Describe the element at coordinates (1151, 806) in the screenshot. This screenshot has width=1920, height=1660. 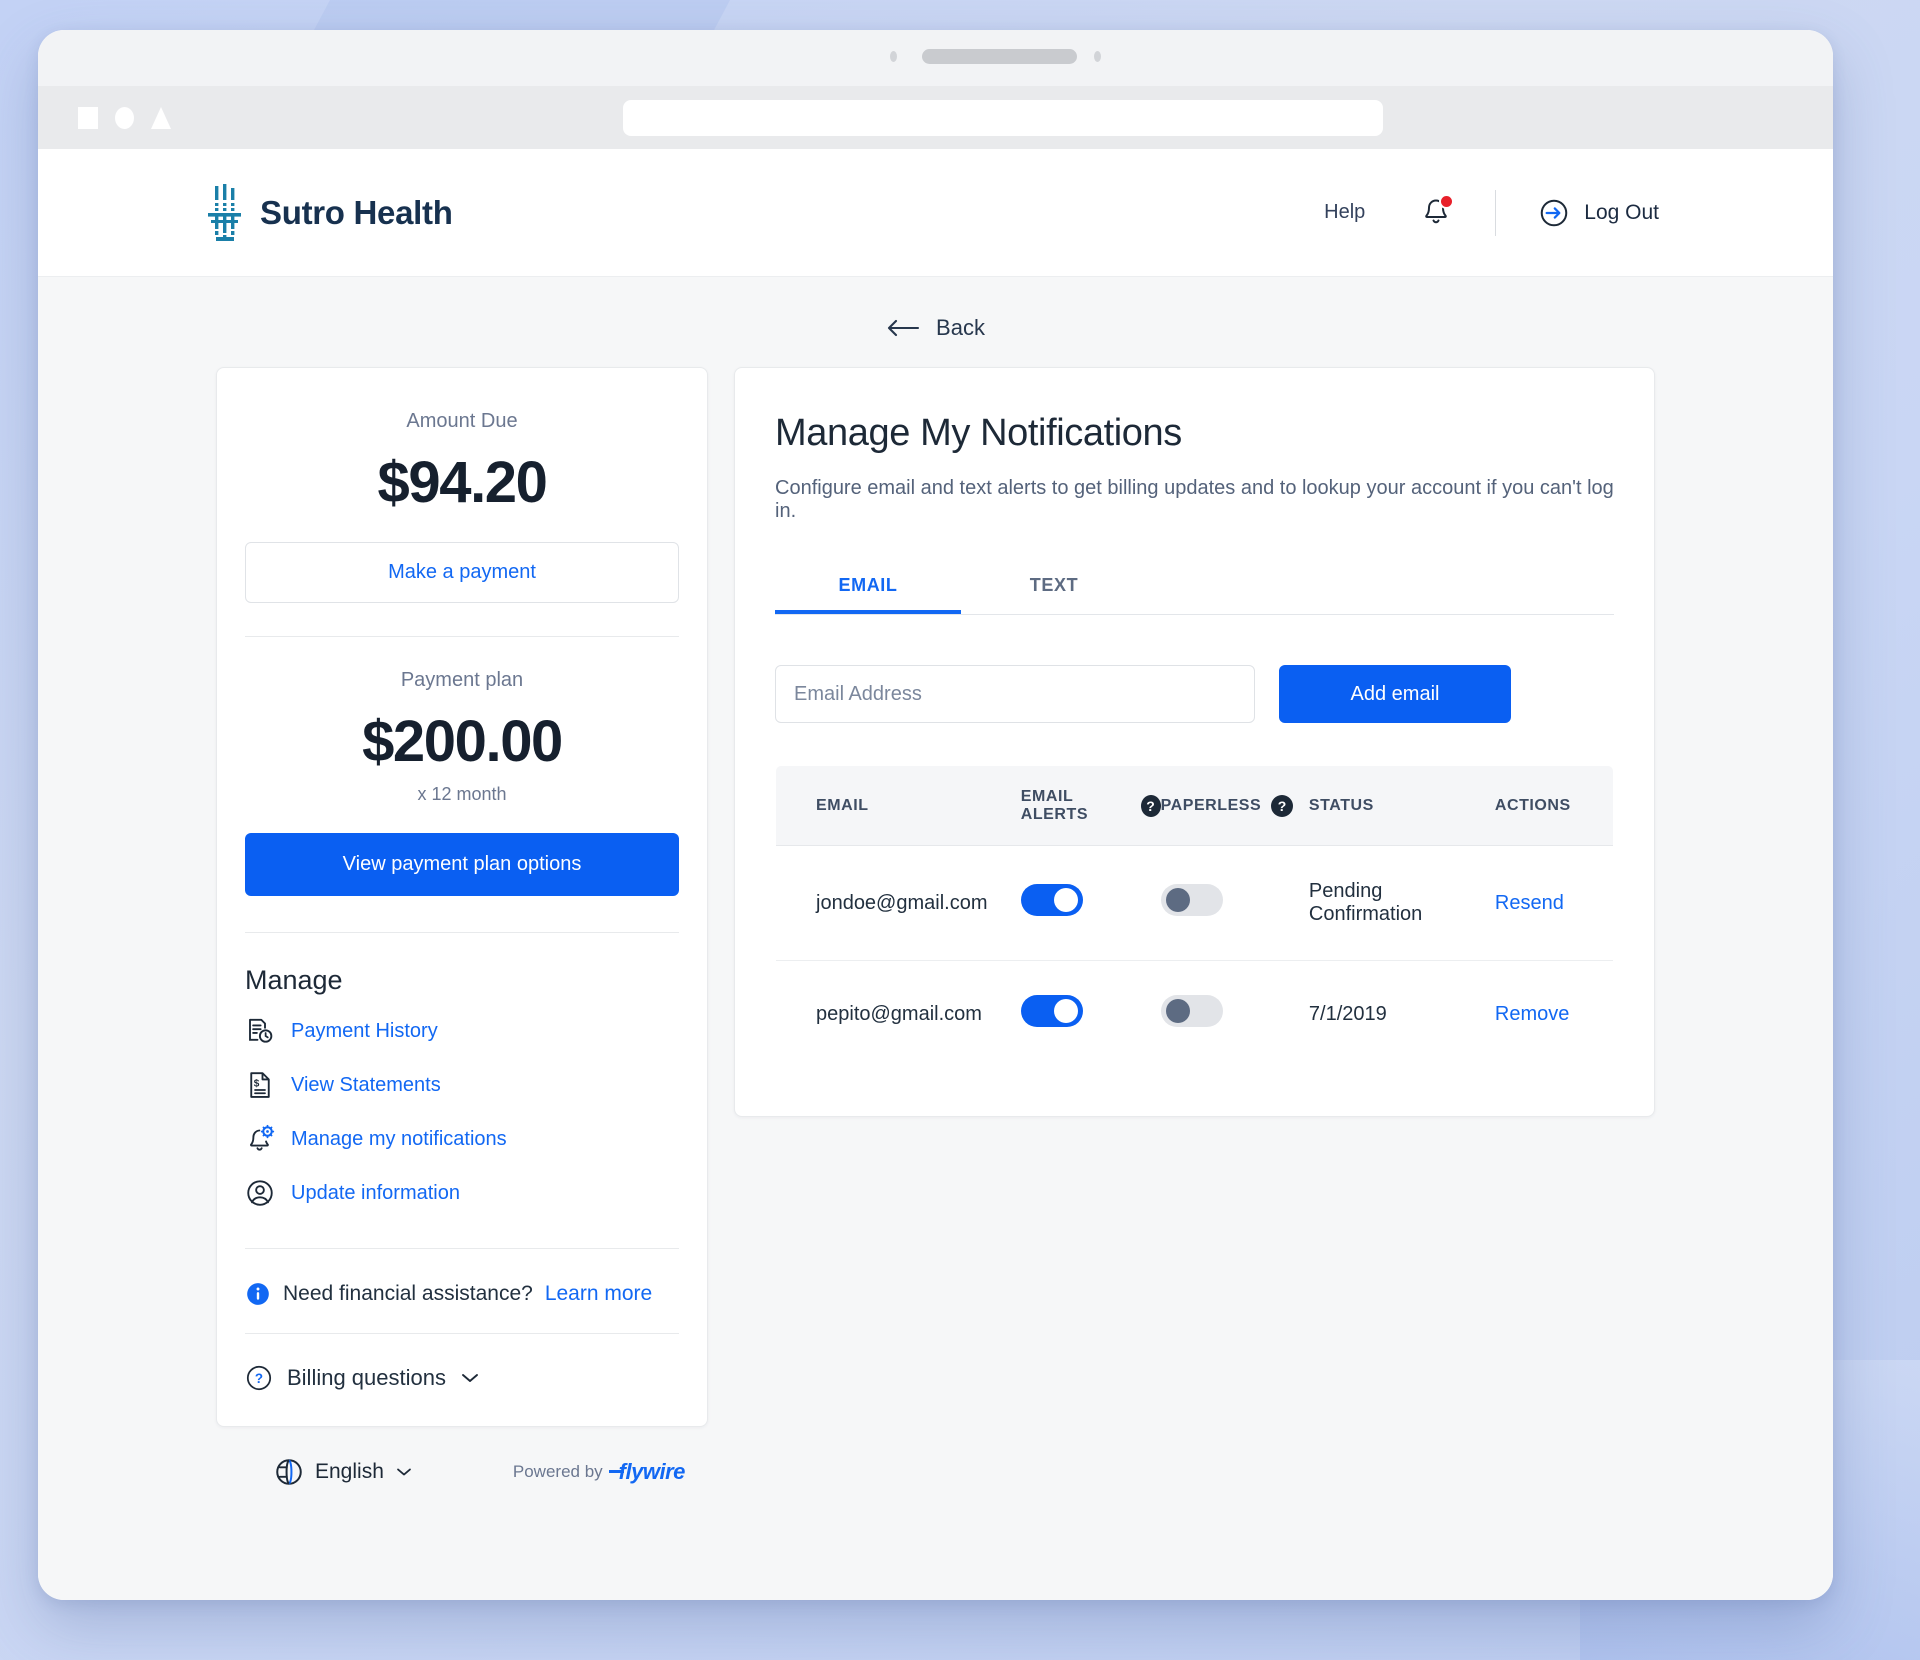
I see `email-alerts-help-icon: ?` at that location.